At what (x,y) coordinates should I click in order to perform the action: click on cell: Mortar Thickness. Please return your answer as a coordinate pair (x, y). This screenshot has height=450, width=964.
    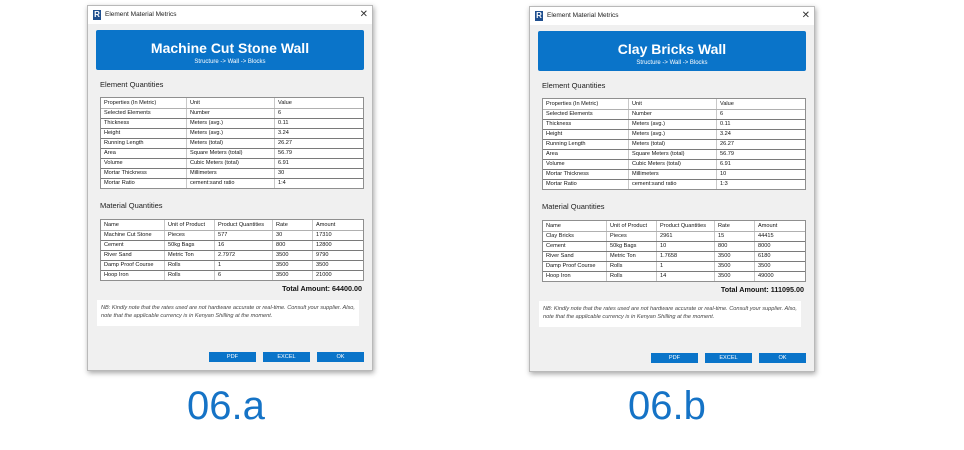
    Looking at the image, I should click on (586, 174).